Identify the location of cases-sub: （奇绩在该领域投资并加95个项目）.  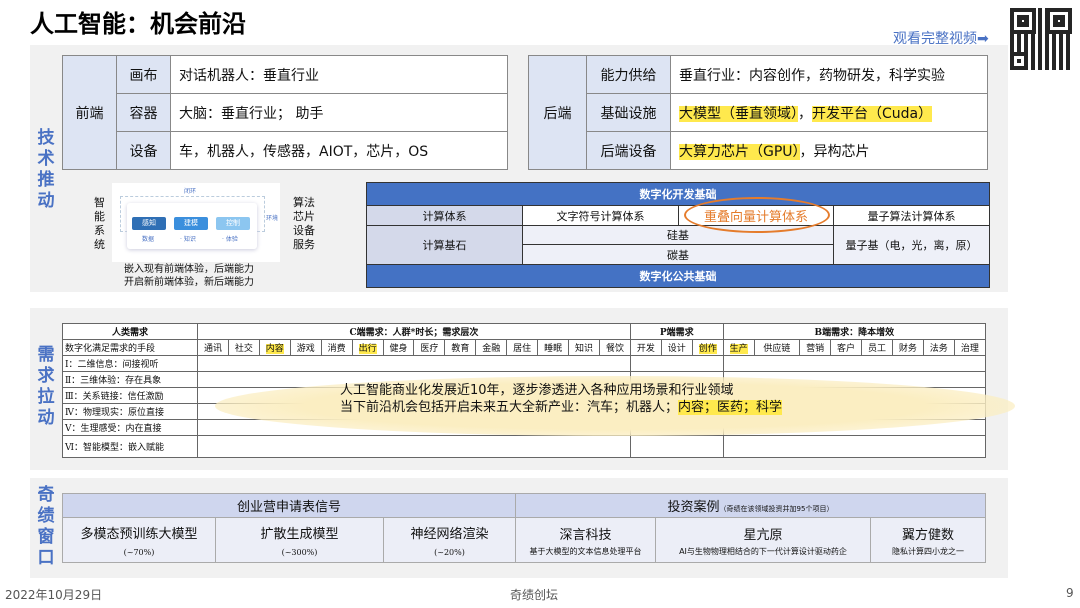
(776, 509).